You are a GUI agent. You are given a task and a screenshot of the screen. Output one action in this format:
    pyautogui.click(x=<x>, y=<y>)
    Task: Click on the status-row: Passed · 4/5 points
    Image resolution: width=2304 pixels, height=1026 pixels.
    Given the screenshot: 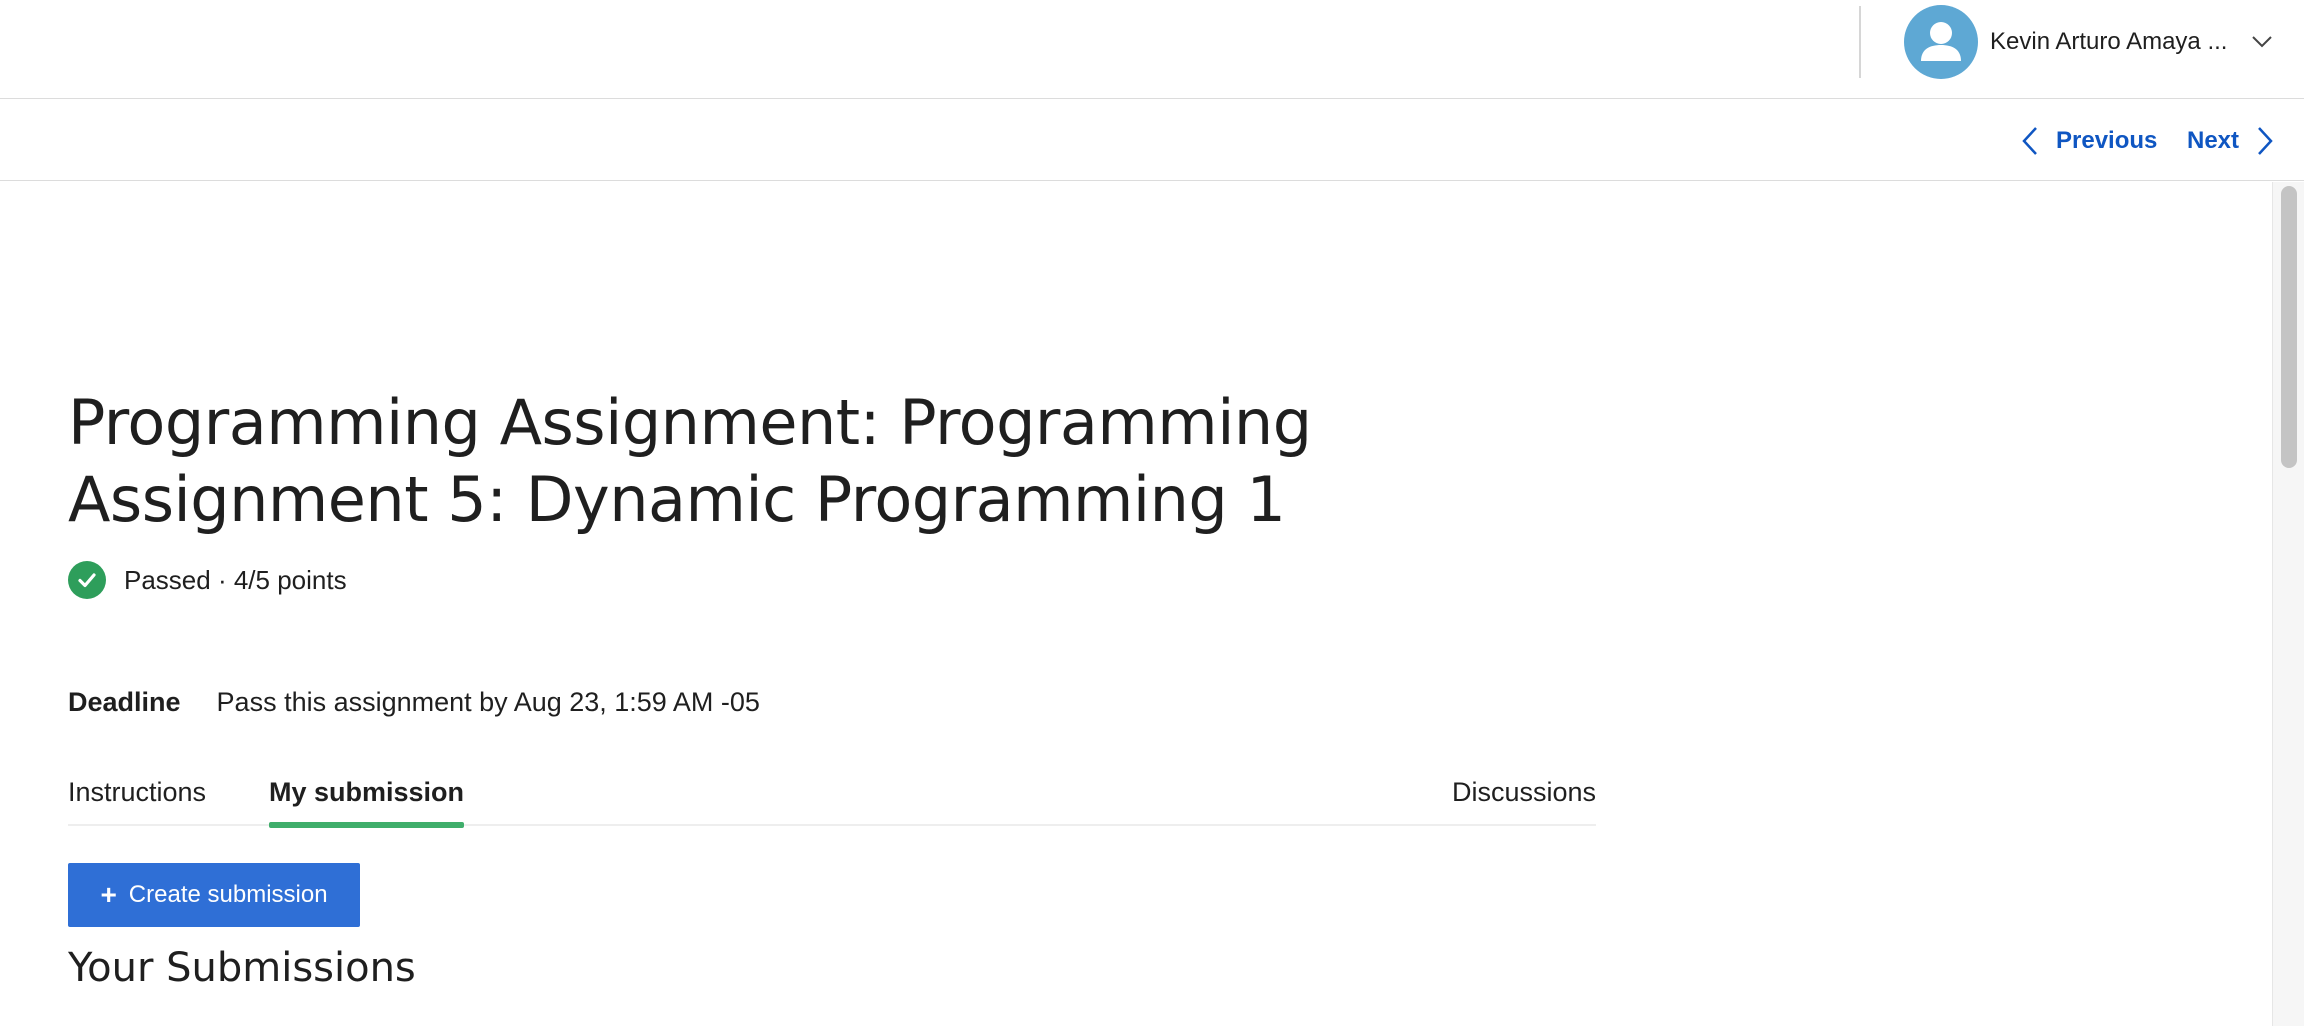 What is the action you would take?
    pyautogui.click(x=207, y=580)
    